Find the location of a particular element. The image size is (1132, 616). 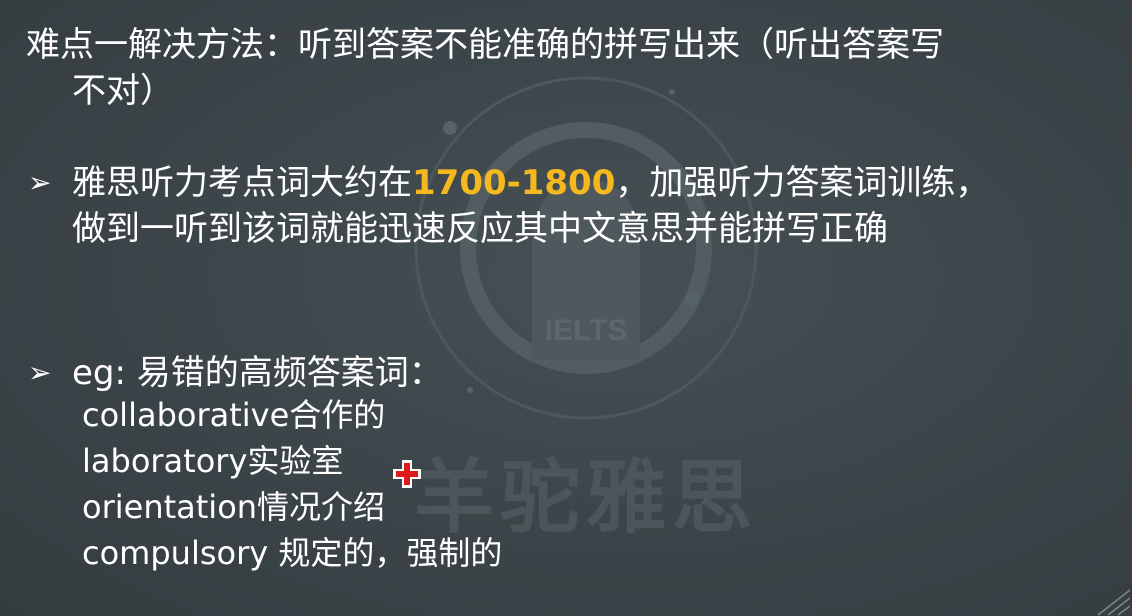

bullet-example: ➢ eg: 易错的高频答案词： is located at coordinates (235, 373).